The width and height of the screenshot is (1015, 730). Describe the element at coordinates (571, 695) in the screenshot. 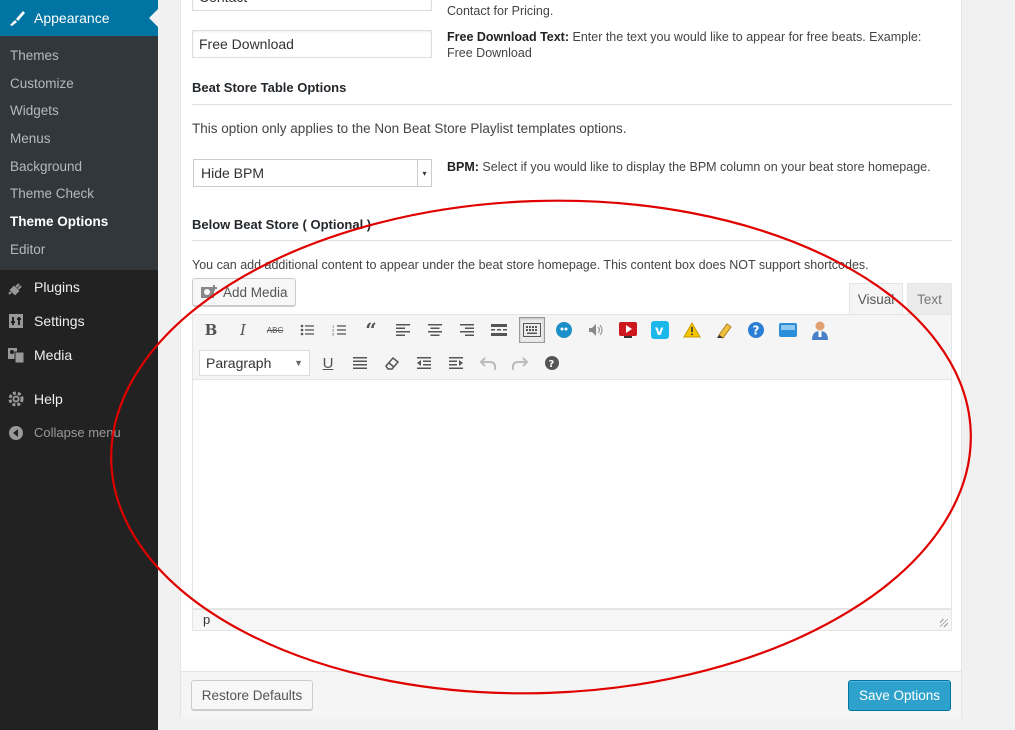

I see `options-footer: Restore Defaults Save Options` at that location.